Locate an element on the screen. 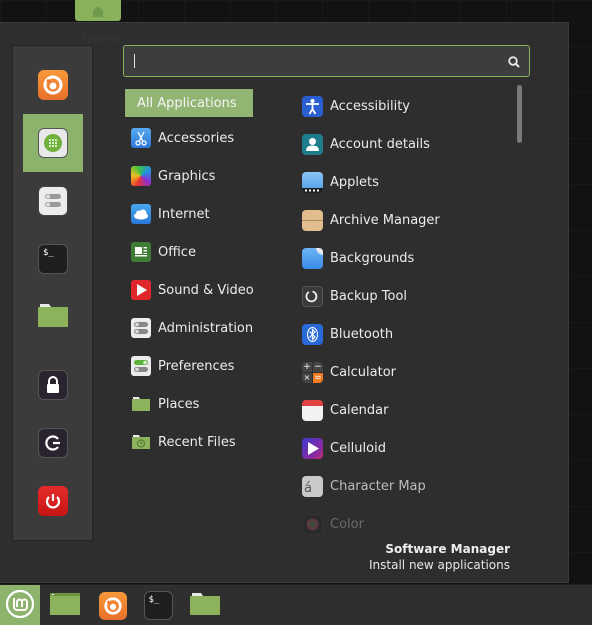 This screenshot has width=592, height=625. category-administration: Administration is located at coordinates (189, 328).